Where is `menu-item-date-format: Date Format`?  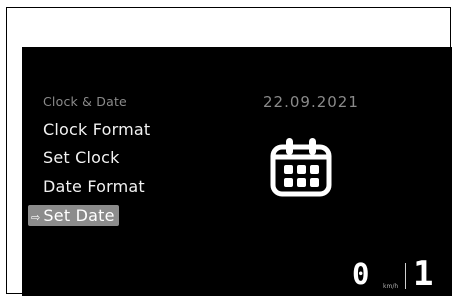
menu-item-date-format: Date Format is located at coordinates (94, 186).